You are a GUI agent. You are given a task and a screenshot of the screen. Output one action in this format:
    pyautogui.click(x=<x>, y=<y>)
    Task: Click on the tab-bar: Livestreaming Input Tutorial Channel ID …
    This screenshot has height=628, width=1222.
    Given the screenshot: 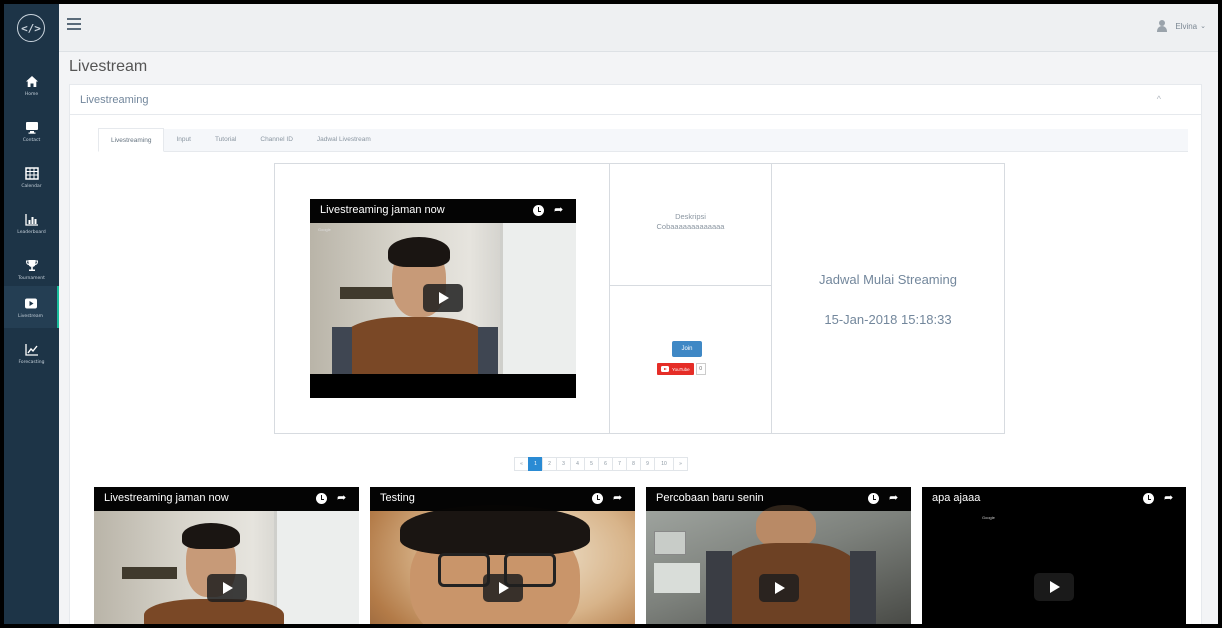 What is the action you would take?
    pyautogui.click(x=643, y=140)
    